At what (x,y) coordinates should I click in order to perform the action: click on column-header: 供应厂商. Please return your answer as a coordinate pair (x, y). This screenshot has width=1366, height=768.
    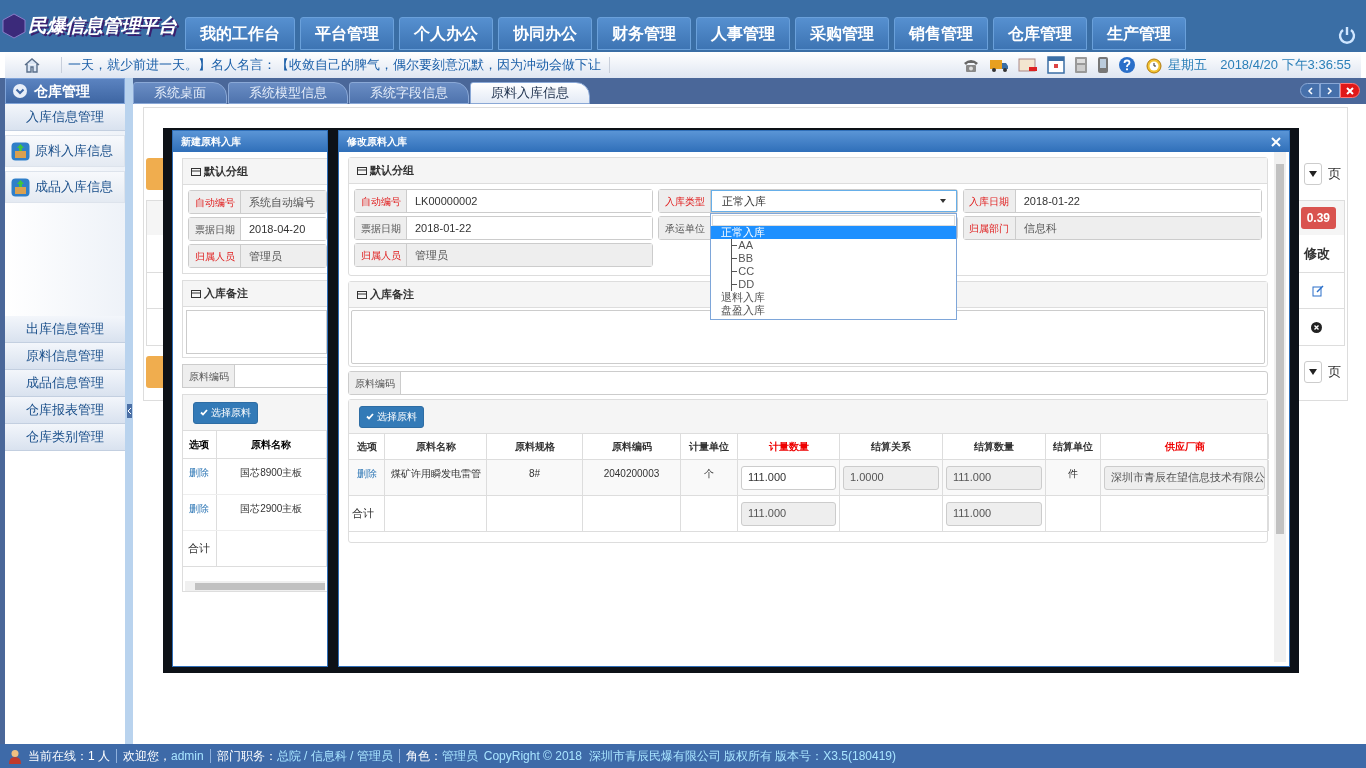
    Looking at the image, I should click on (1185, 446).